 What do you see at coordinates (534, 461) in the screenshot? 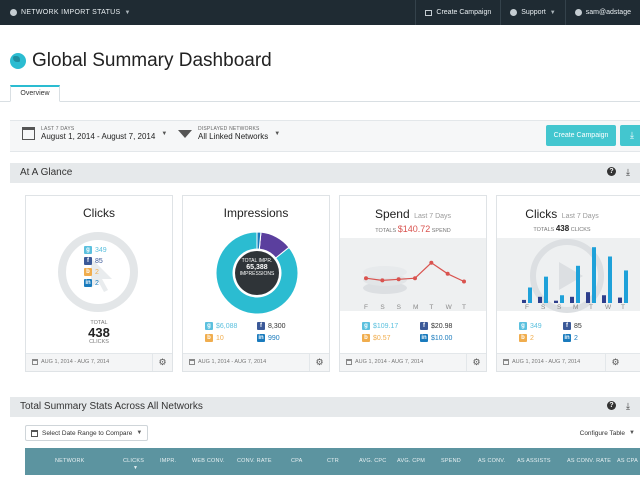
I see `col-as-assists: AS ASSISTS` at bounding box center [534, 461].